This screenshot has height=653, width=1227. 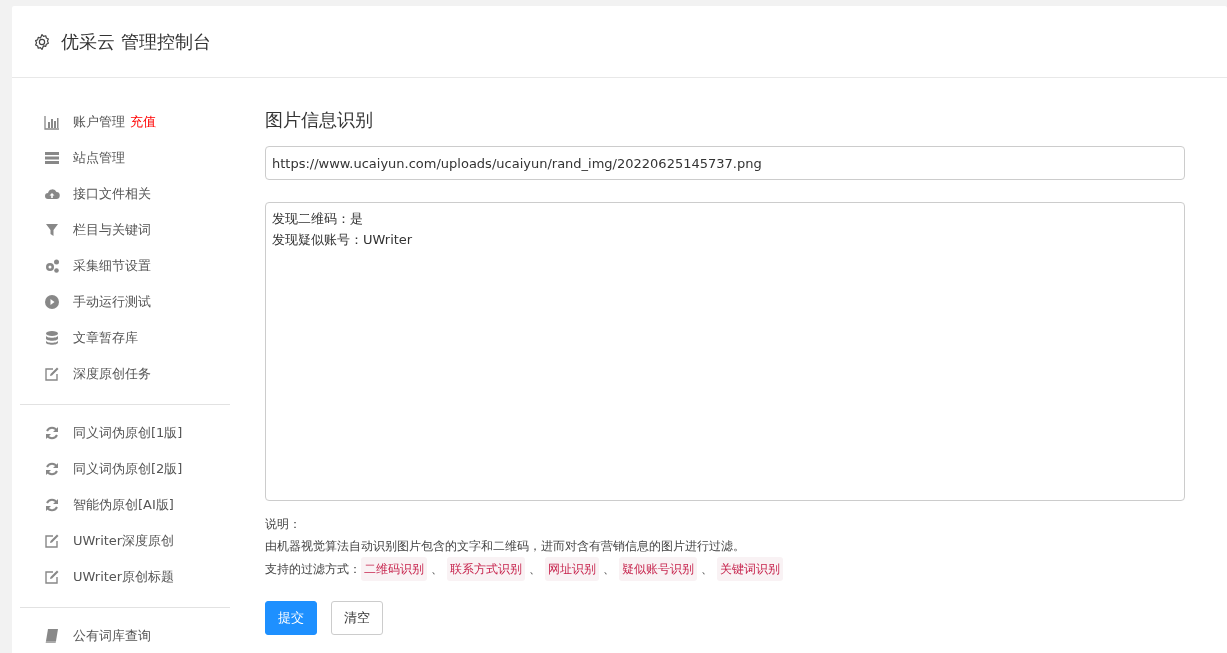 What do you see at coordinates (112, 636) in the screenshot?
I see `sidebar-item: 公有词库查询` at bounding box center [112, 636].